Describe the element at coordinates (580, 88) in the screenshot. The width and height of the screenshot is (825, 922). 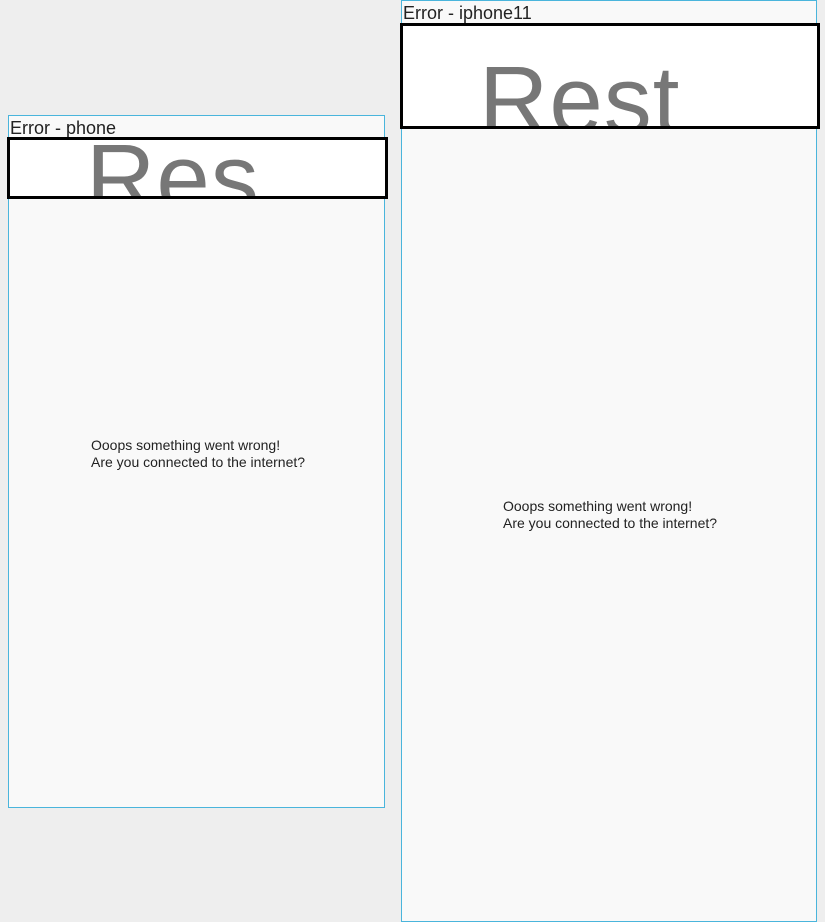
I see `header-text: Rest` at that location.